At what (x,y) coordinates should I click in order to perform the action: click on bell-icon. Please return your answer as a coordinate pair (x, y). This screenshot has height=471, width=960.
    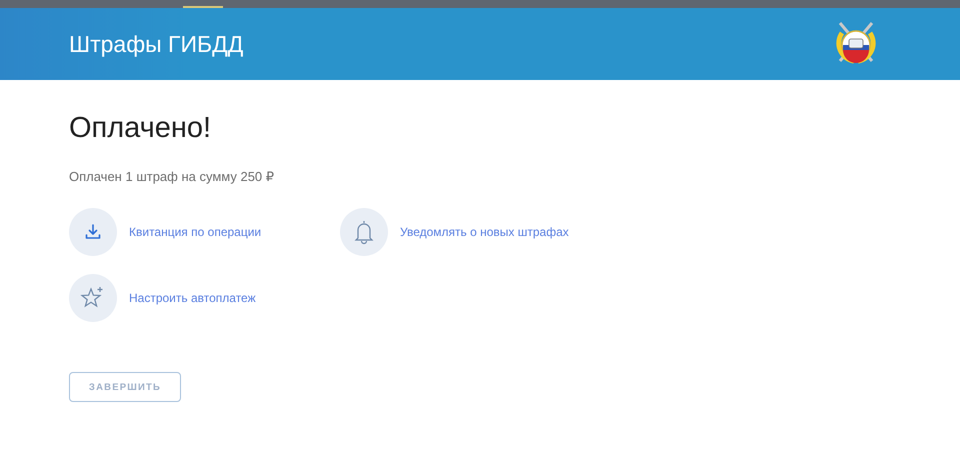
    Looking at the image, I should click on (364, 232).